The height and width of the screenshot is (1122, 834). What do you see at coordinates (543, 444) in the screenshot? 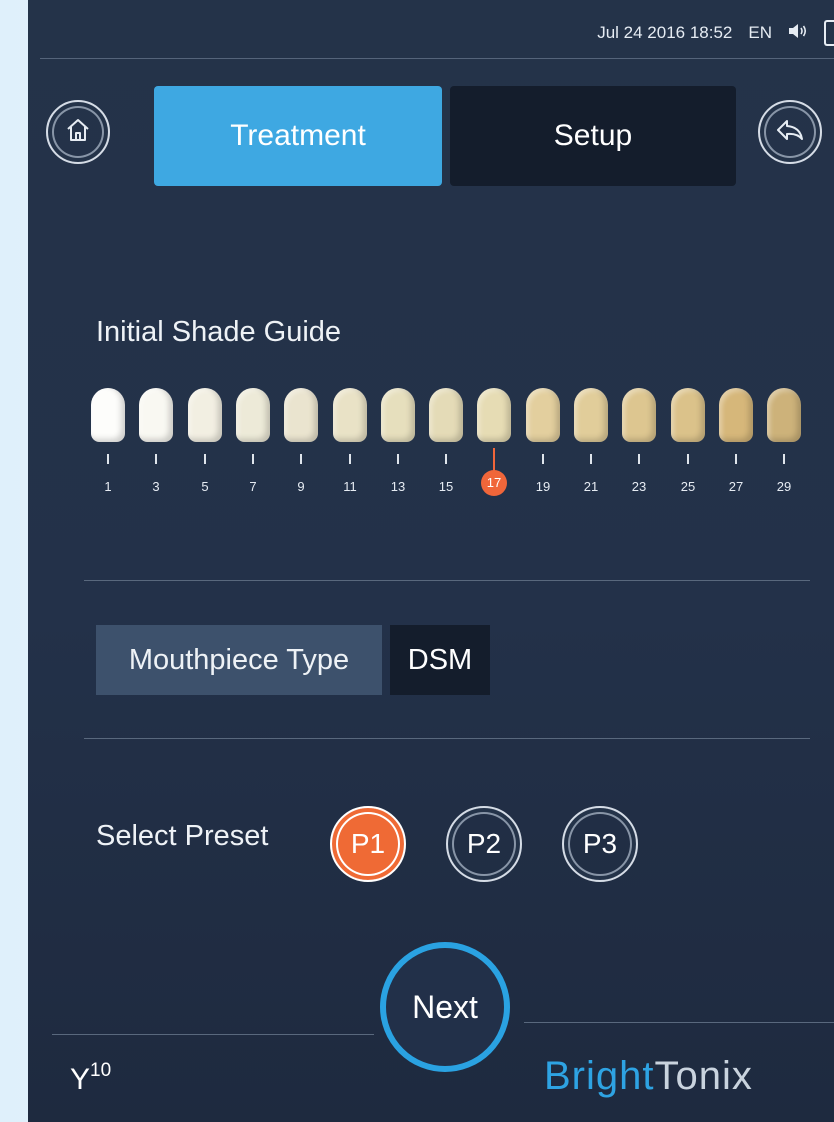
I see `shade-tooth-19: 19` at bounding box center [543, 444].